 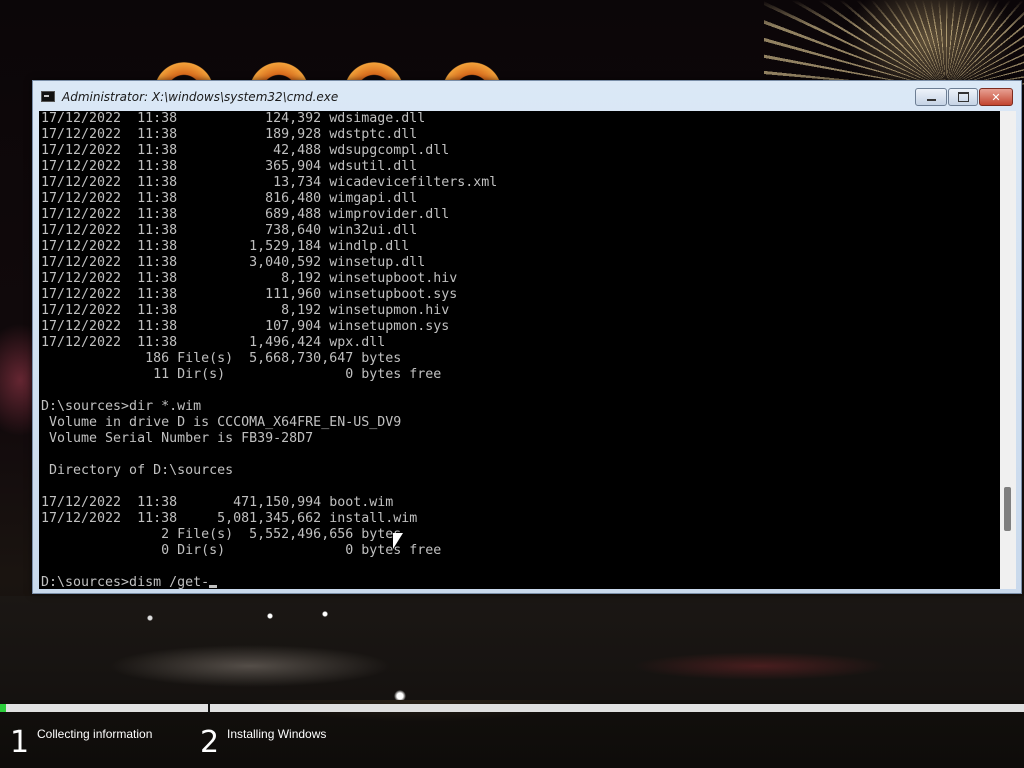 I want to click on console-line: 17/12/2022 11:38 738,640 win32ui.dll, so click(x=229, y=230).